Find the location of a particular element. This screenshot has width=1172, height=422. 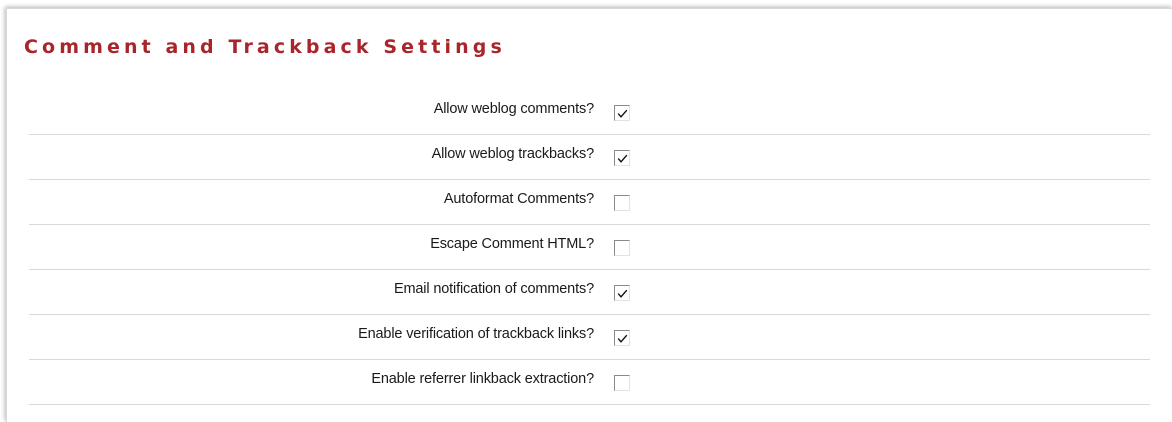

allow-comments-checkbox is located at coordinates (622, 113).